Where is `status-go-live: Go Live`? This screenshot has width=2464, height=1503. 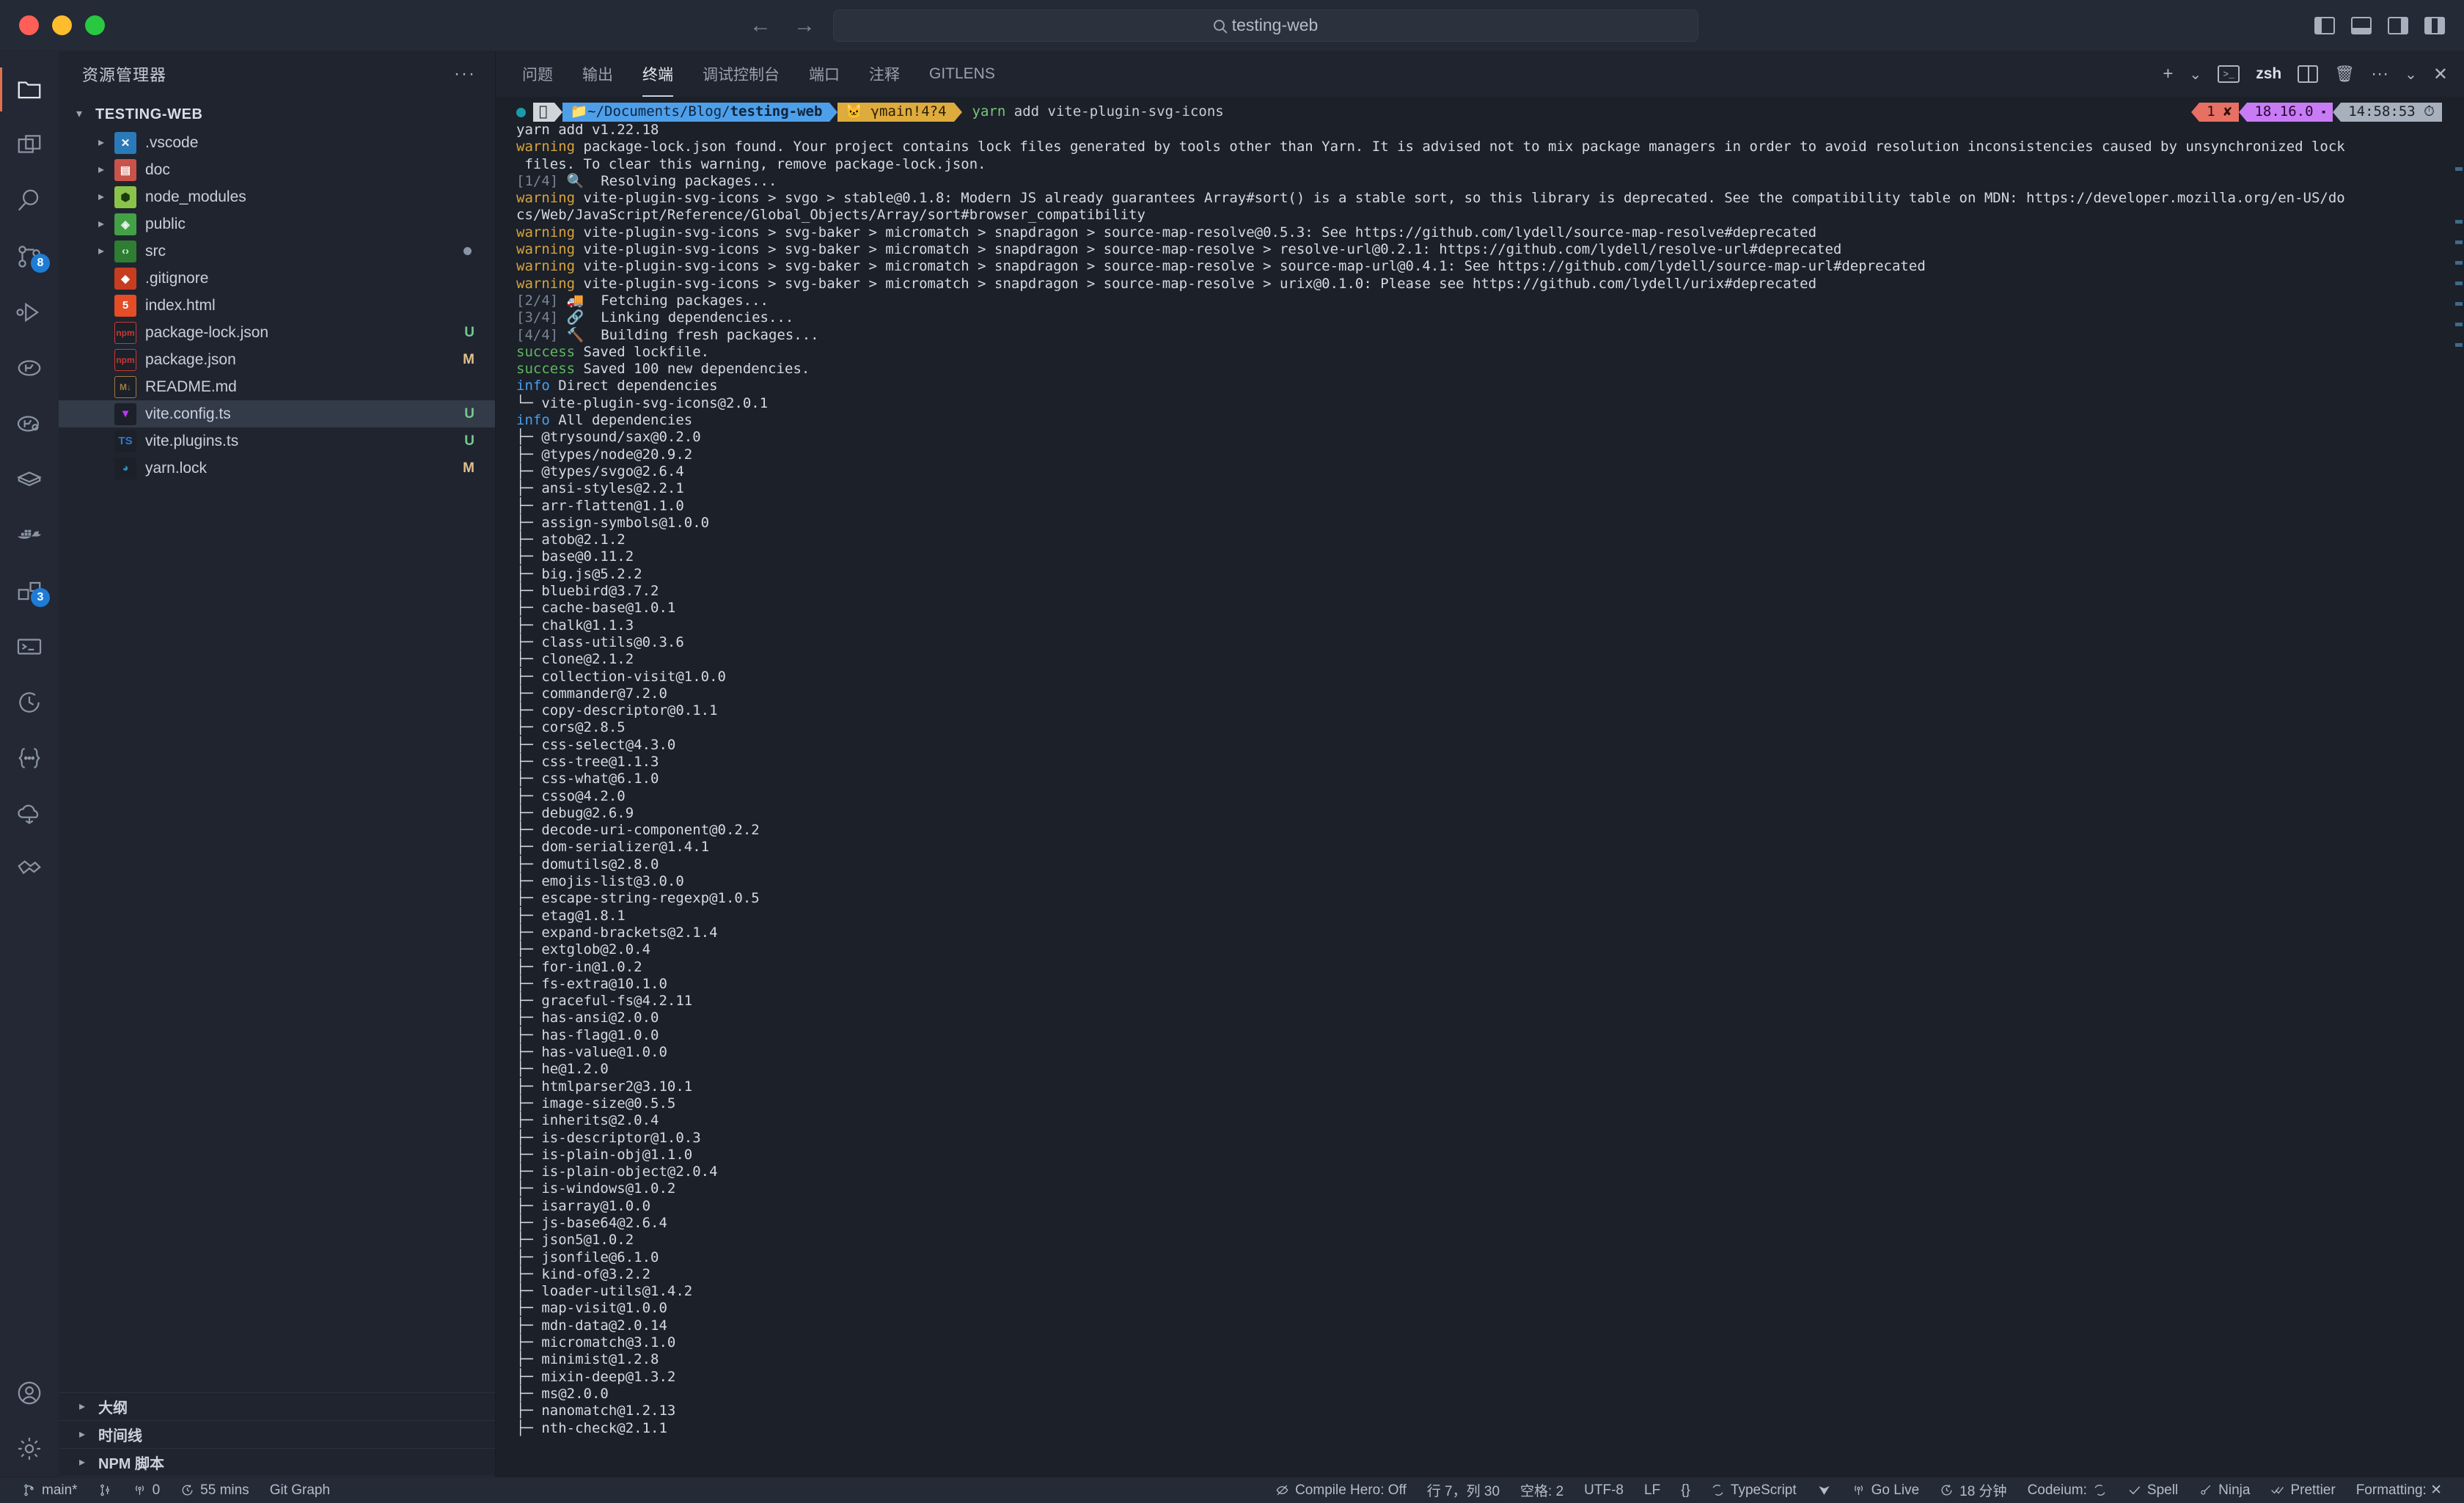 status-go-live: Go Live is located at coordinates (1885, 1490).